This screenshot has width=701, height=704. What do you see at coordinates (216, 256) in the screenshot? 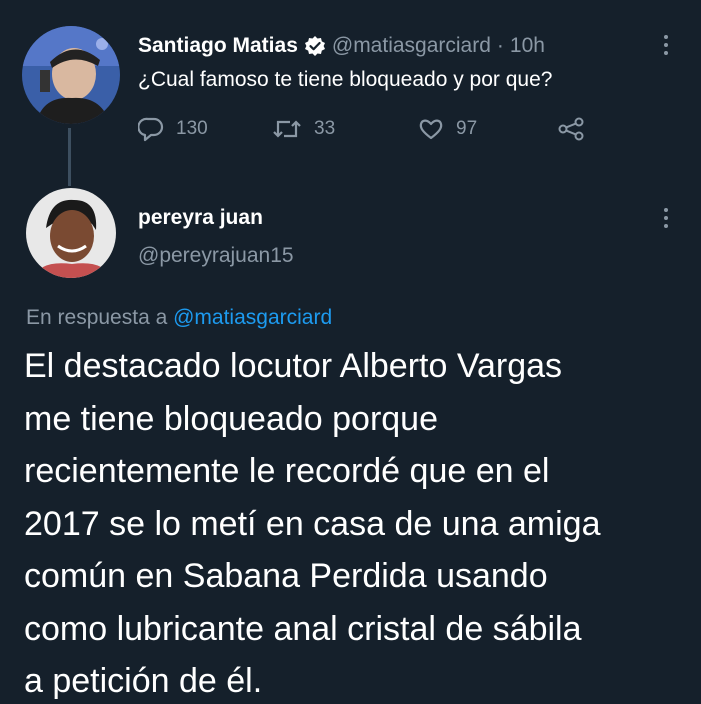
I see `author-handle: @pereyrajuan15` at bounding box center [216, 256].